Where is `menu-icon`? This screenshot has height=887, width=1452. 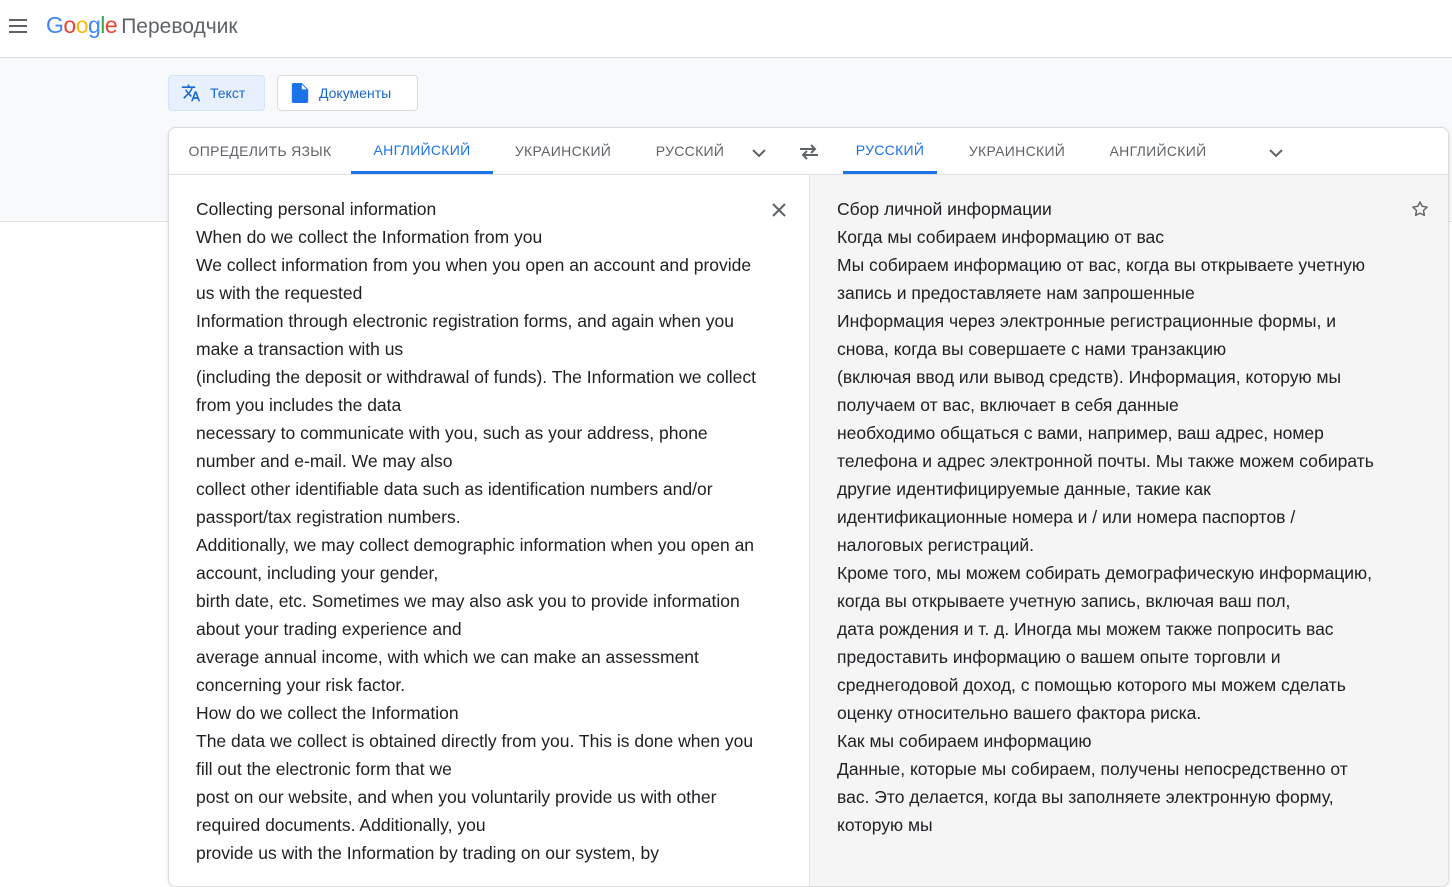 menu-icon is located at coordinates (18, 26).